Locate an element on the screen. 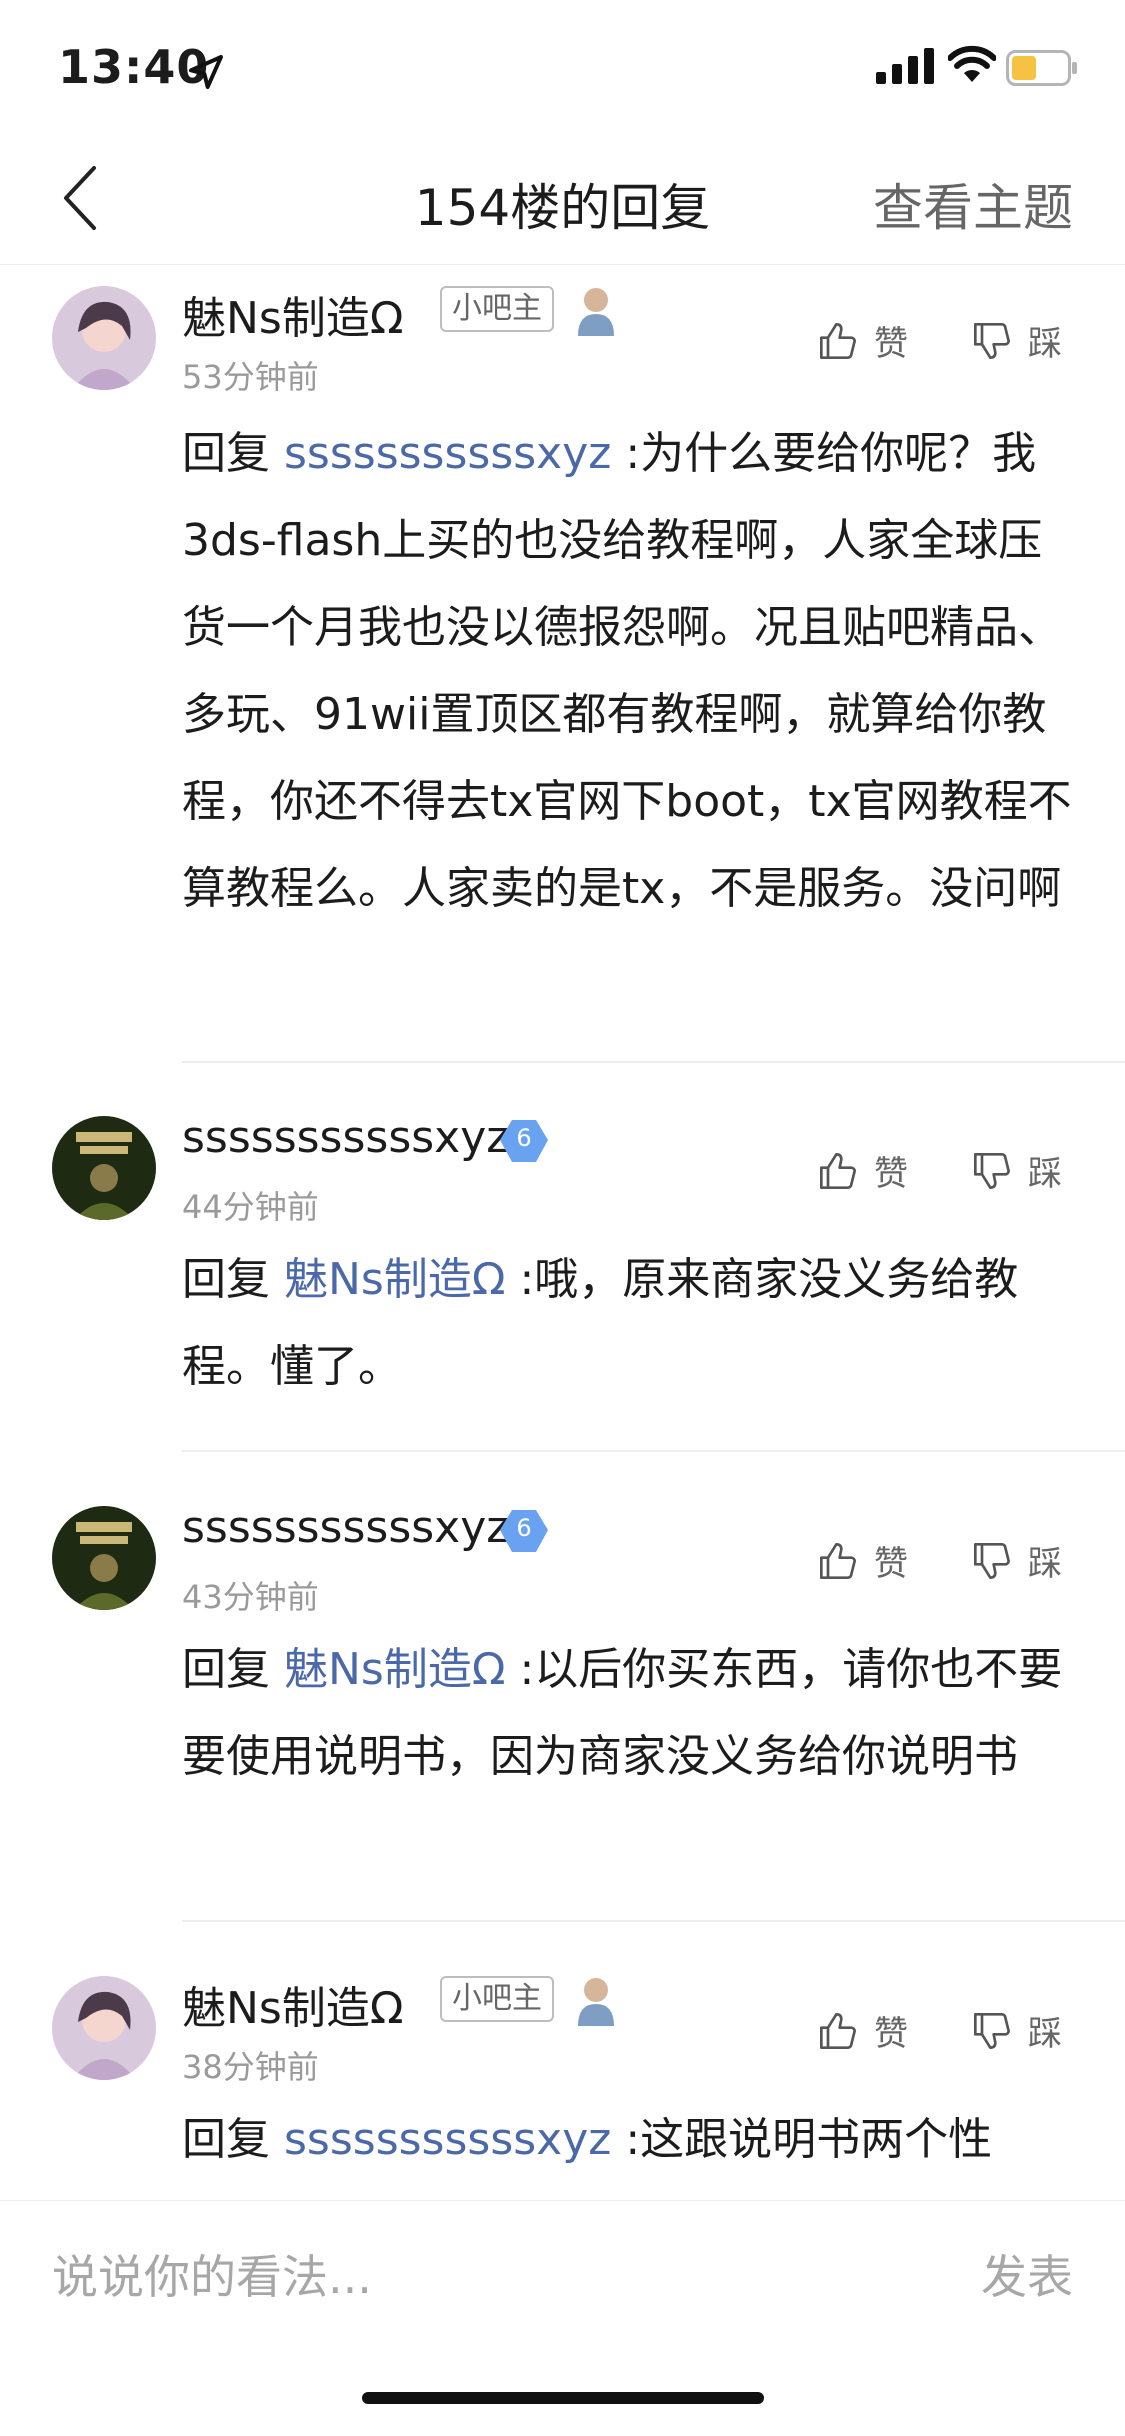 Image resolution: width=1125 pixels, height=2436 pixels. location-arrow-icon is located at coordinates (206, 72).